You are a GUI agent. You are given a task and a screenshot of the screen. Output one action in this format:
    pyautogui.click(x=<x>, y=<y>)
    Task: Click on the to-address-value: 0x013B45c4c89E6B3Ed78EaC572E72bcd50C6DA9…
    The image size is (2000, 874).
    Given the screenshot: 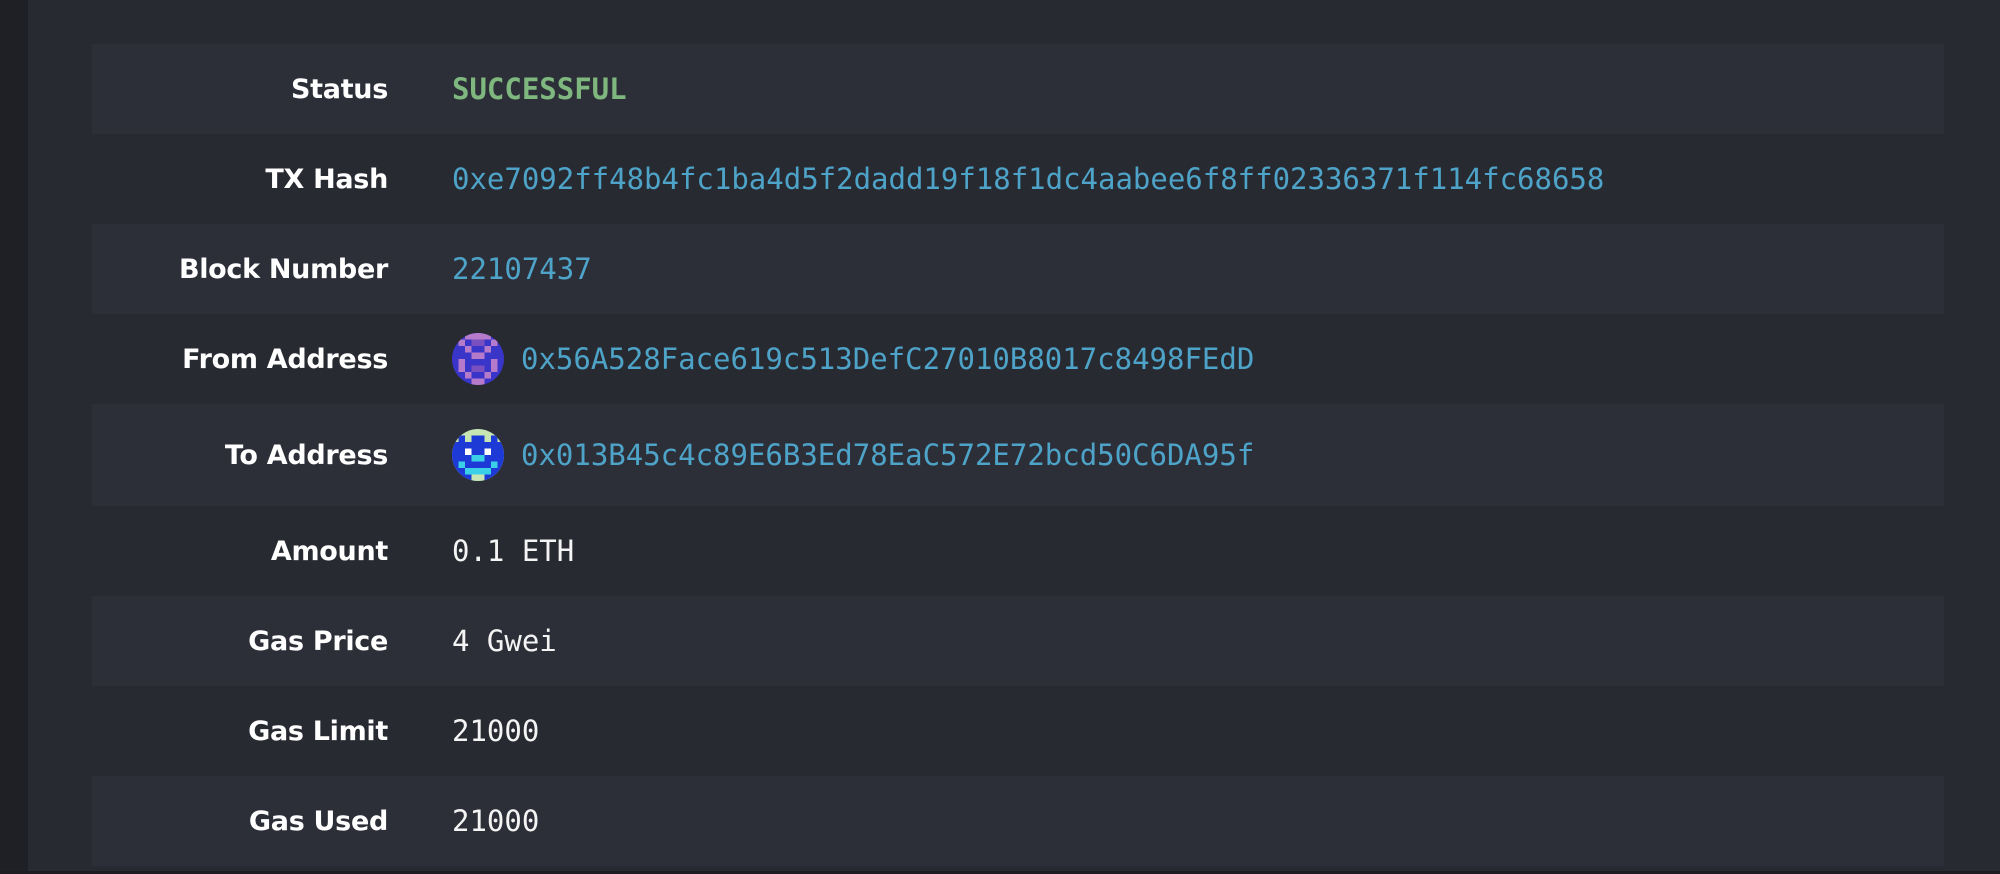 What is the action you would take?
    pyautogui.click(x=853, y=455)
    